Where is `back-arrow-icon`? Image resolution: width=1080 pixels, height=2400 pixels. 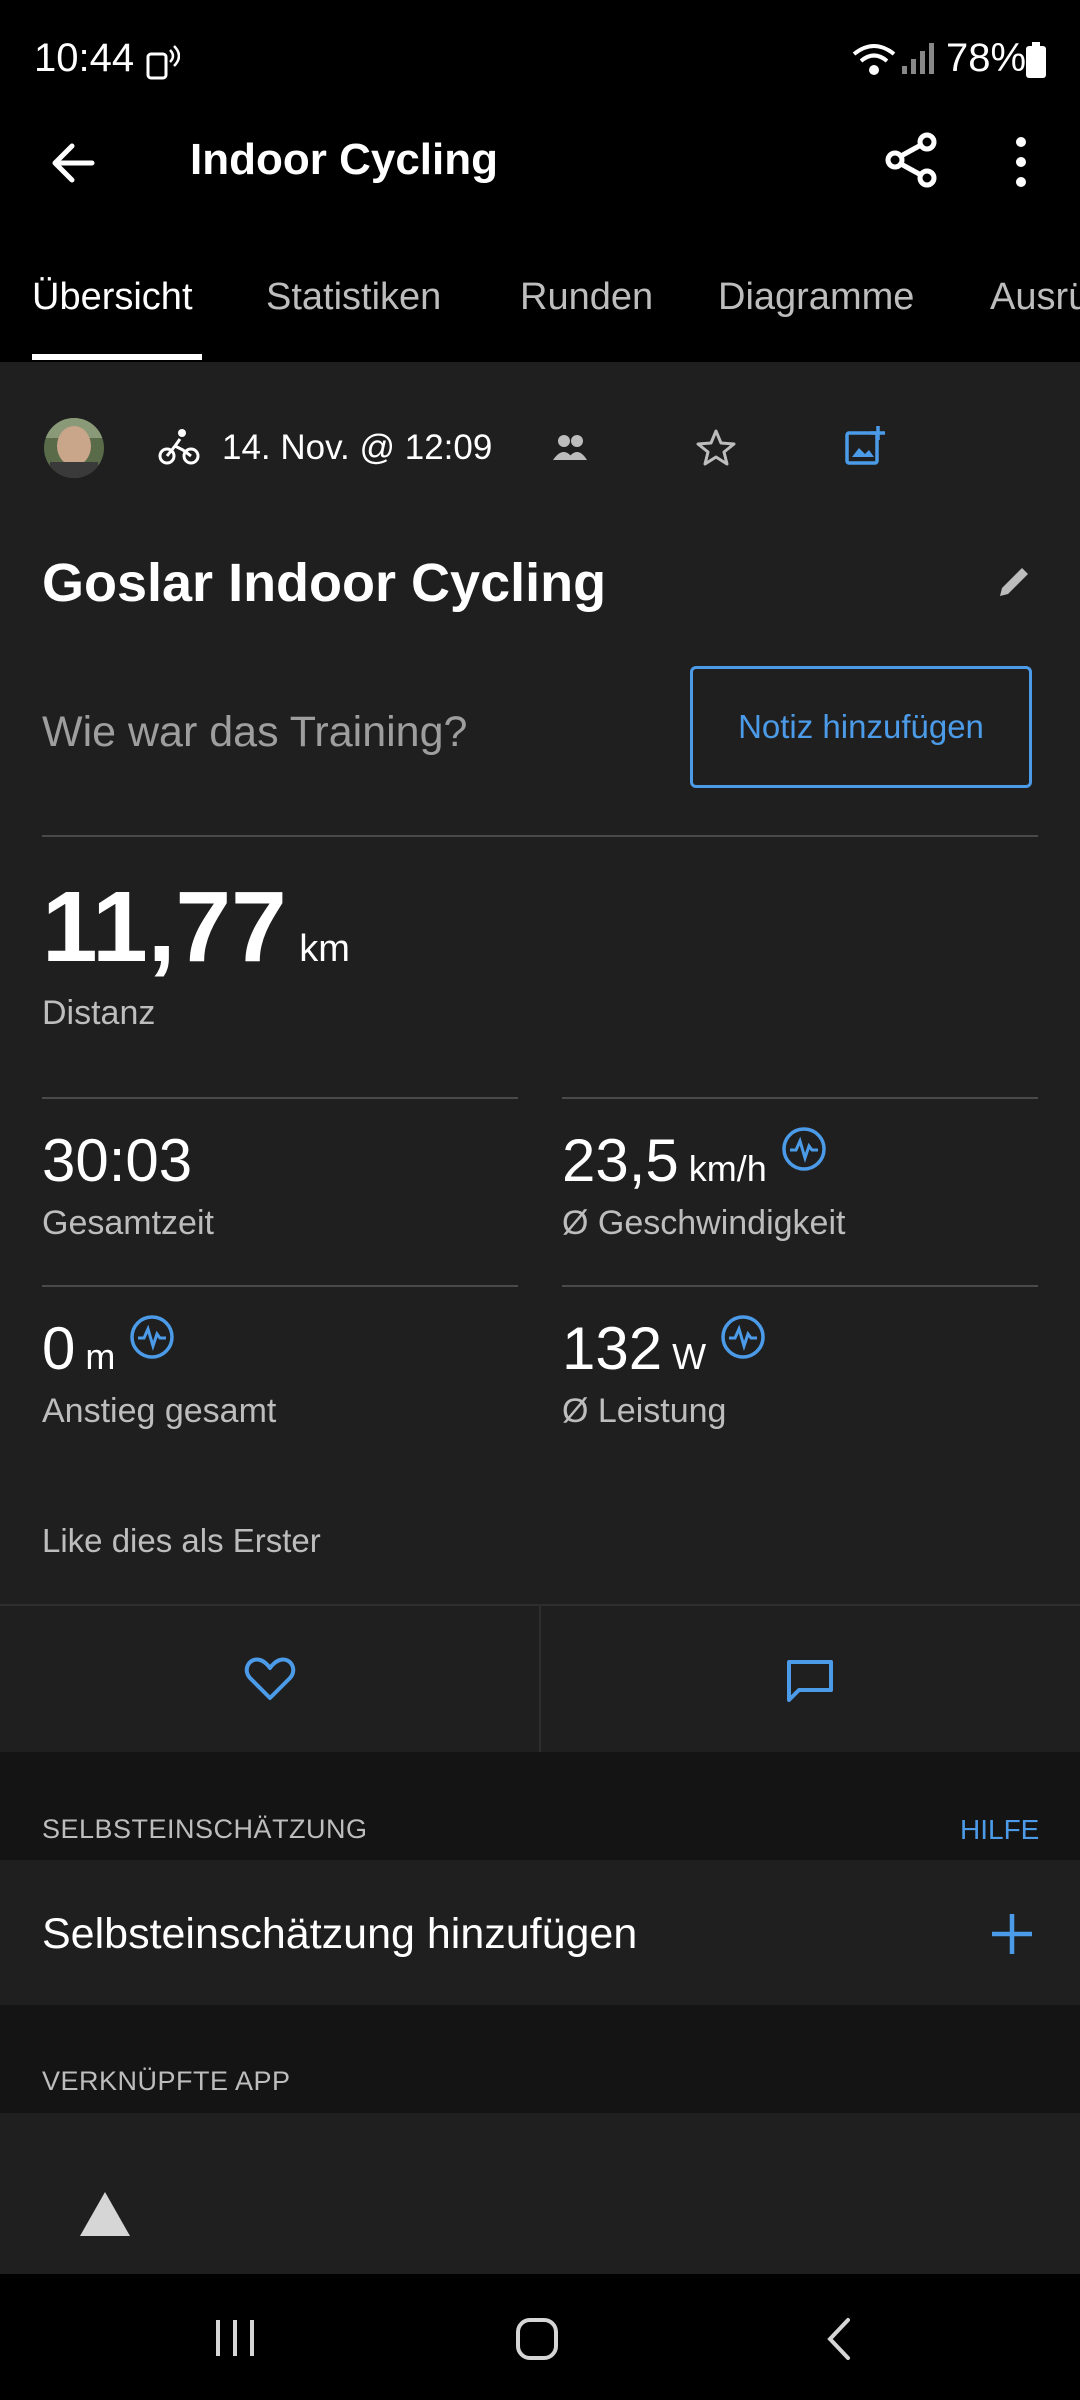 back-arrow-icon is located at coordinates (73, 163).